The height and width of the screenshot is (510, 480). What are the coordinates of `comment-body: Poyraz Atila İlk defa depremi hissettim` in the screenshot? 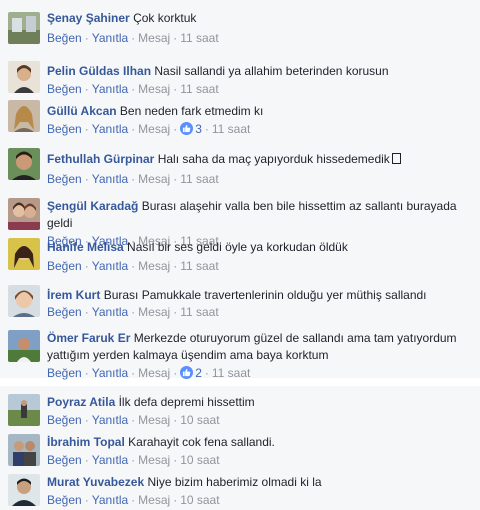 It's located at (257, 402).